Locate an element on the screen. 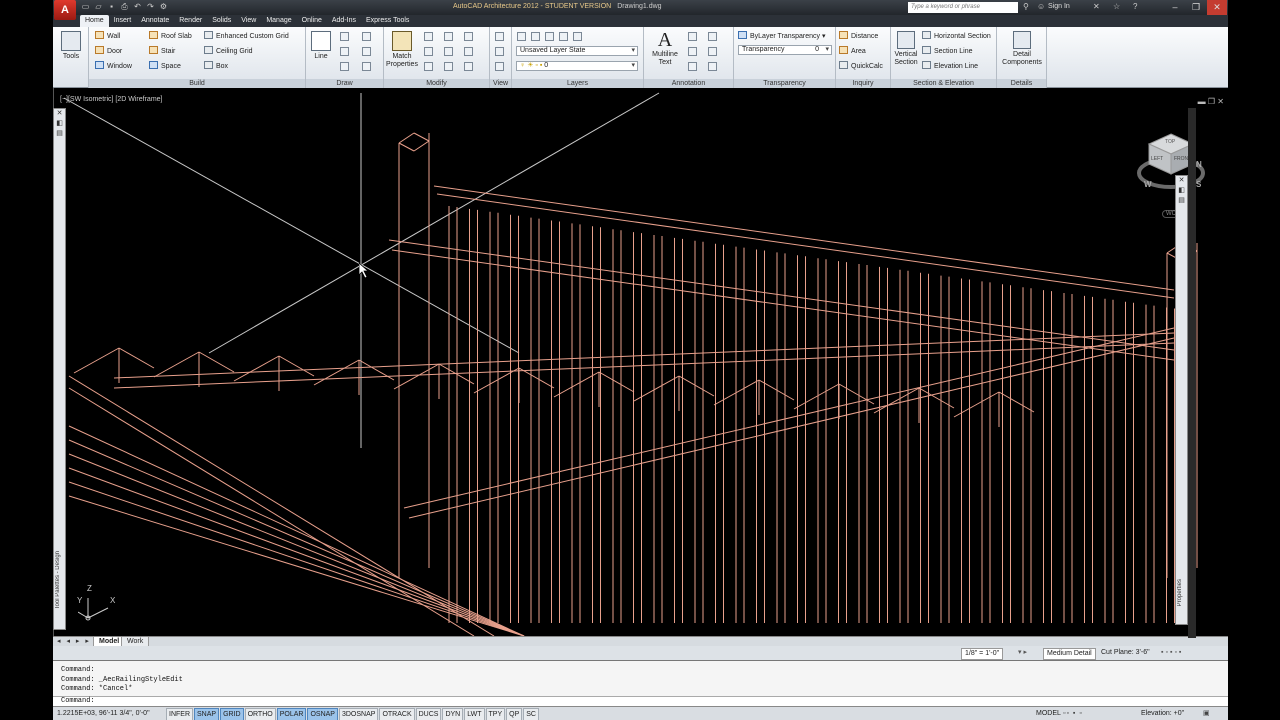  properties-title: Properties is located at coordinates (1182, 592).